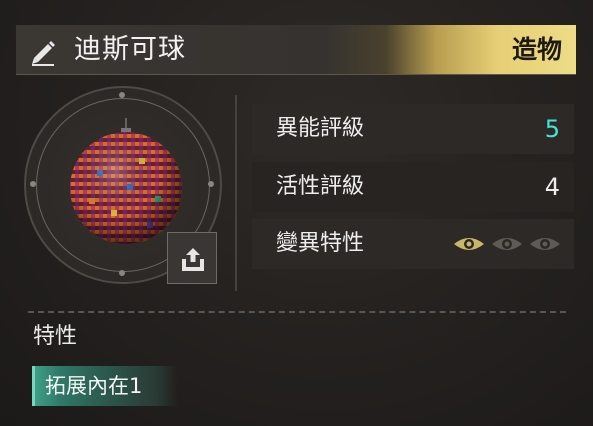  I want to click on section-divider, so click(297, 312).